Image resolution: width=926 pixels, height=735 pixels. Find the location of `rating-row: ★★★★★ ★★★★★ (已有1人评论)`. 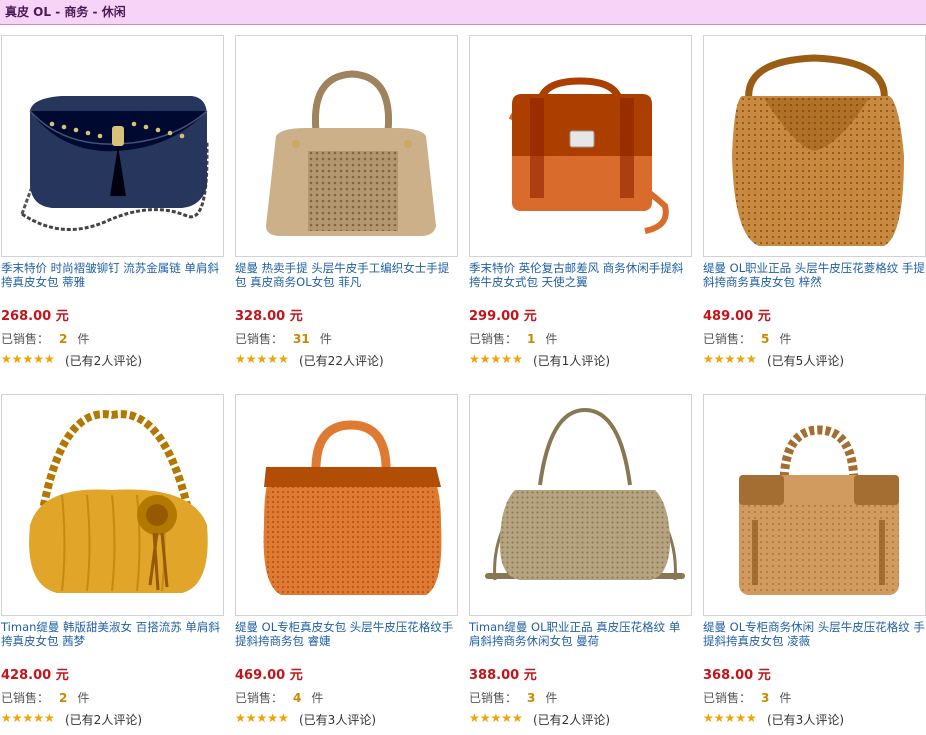

rating-row: ★★★★★ ★★★★★ (已有1人评论) is located at coordinates (539, 360).